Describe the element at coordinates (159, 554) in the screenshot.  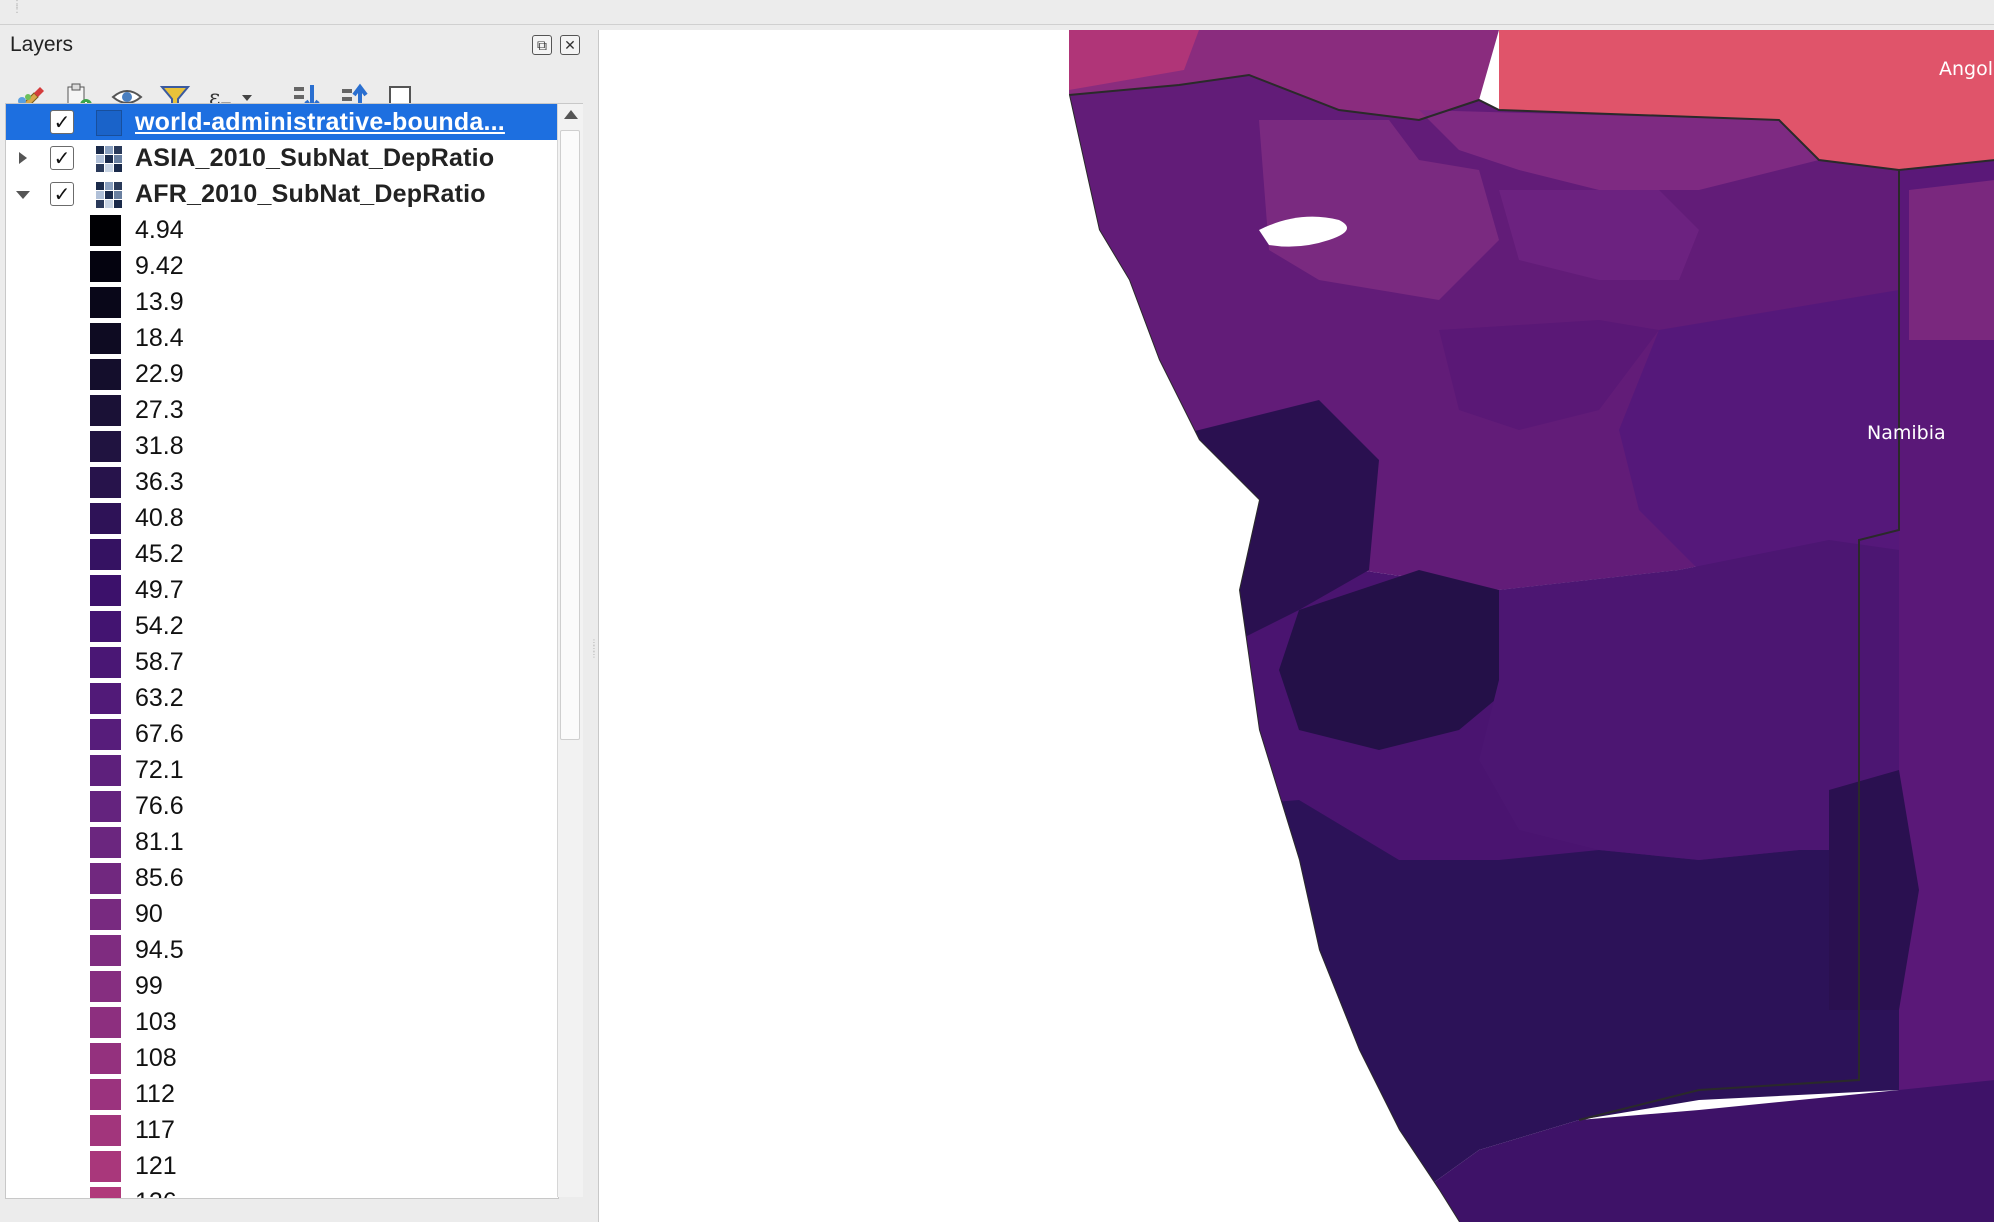
I see `legend-label: 45.2` at that location.